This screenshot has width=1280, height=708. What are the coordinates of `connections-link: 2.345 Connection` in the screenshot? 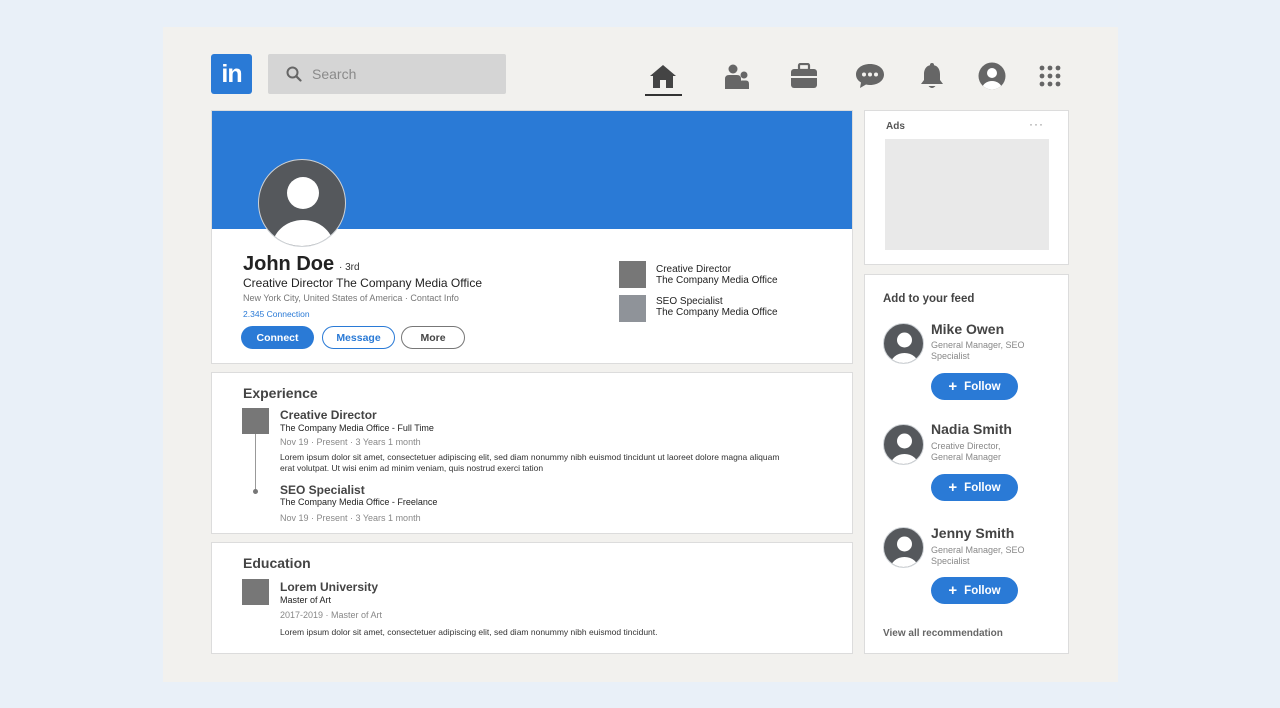 It's located at (276, 314).